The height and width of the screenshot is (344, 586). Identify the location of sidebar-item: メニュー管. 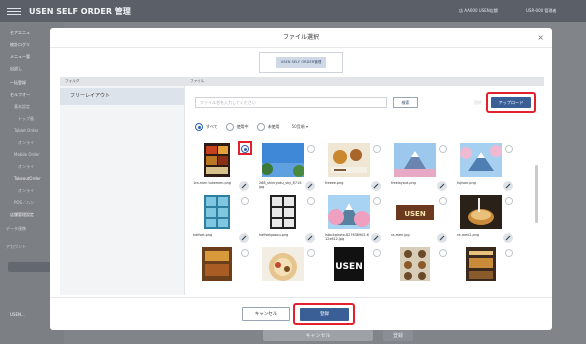
(20, 57).